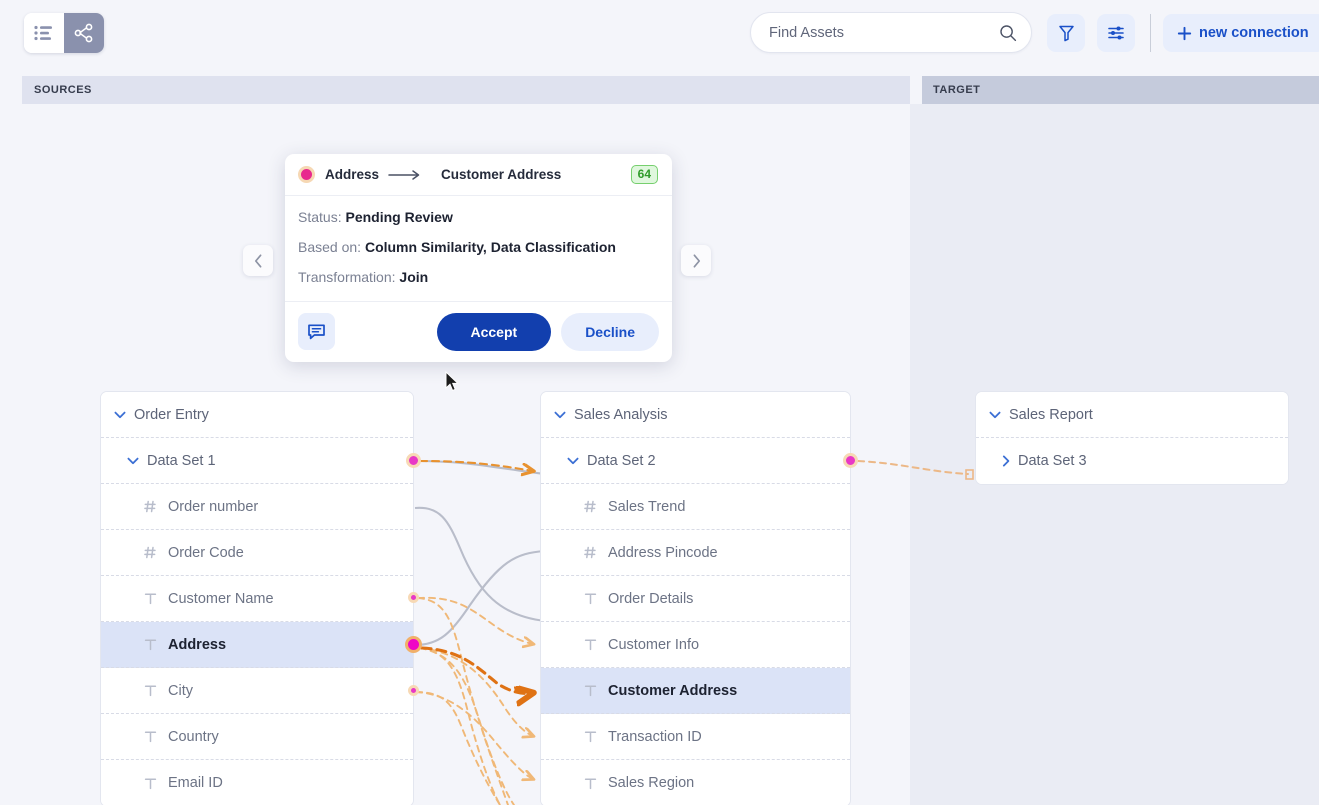 This screenshot has height=805, width=1319. Describe the element at coordinates (206, 552) in the screenshot. I see `panel-row-label: Order Code` at that location.